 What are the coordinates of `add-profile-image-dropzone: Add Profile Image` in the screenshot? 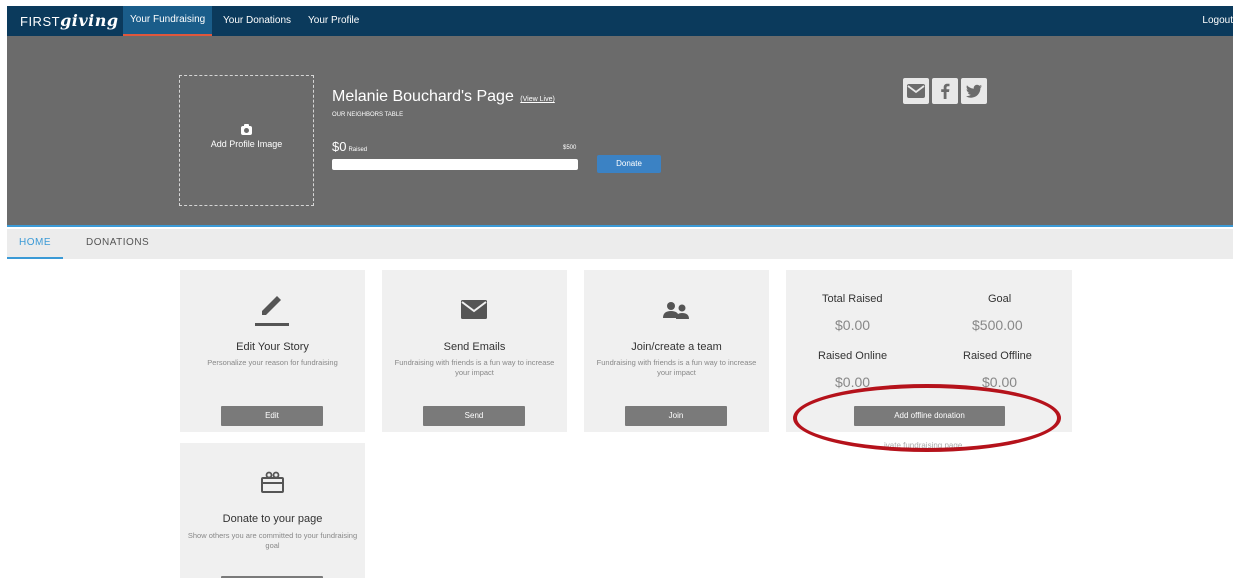 It's located at (246, 140).